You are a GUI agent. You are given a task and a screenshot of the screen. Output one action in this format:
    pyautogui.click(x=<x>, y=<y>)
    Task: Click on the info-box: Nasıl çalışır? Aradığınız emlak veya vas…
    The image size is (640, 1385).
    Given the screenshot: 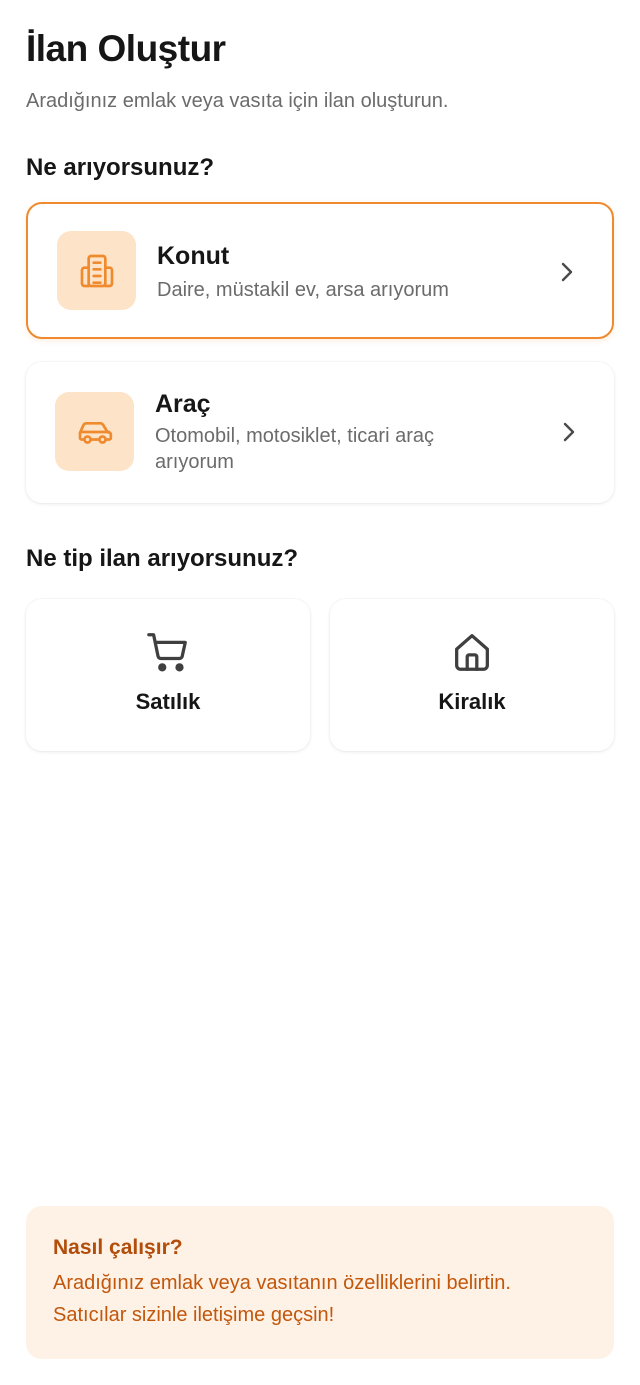 What is the action you would take?
    pyautogui.click(x=320, y=1282)
    